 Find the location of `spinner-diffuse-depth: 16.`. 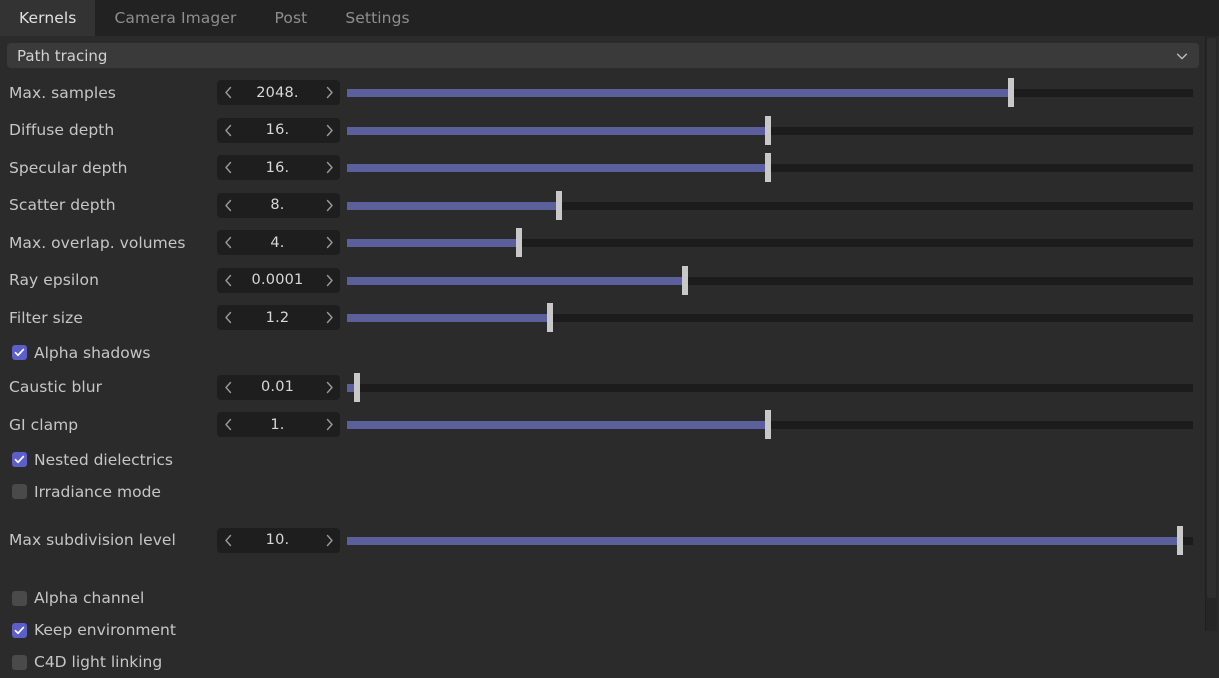

spinner-diffuse-depth: 16. is located at coordinates (278, 130).